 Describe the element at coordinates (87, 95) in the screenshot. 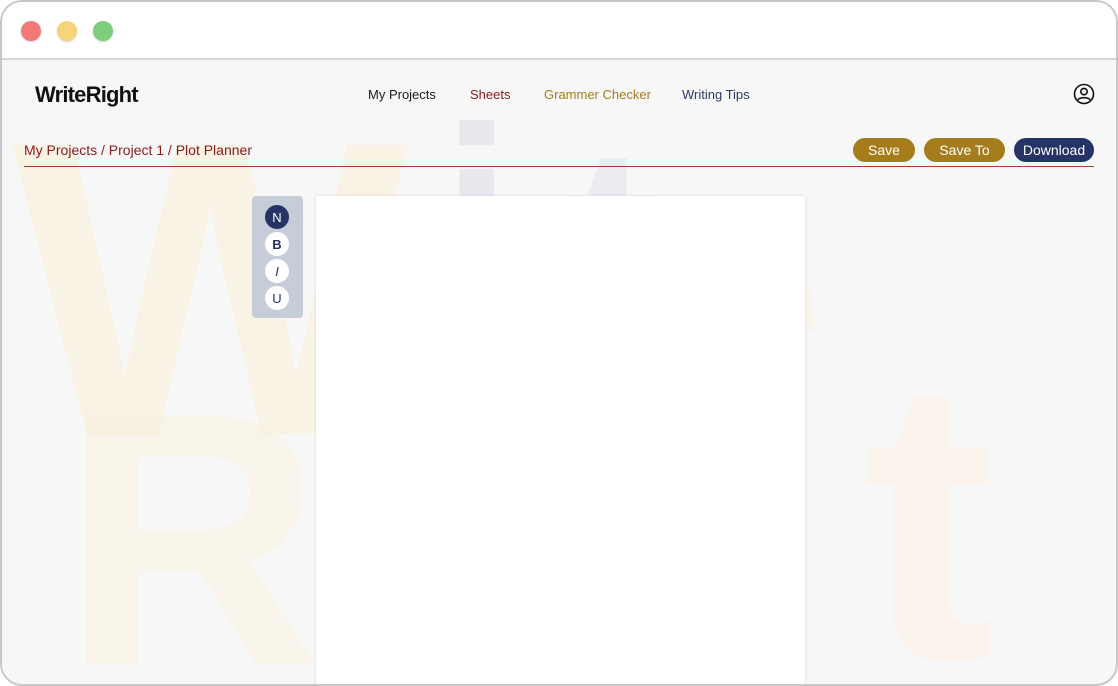

I see `app-logo: WriteRight` at that location.